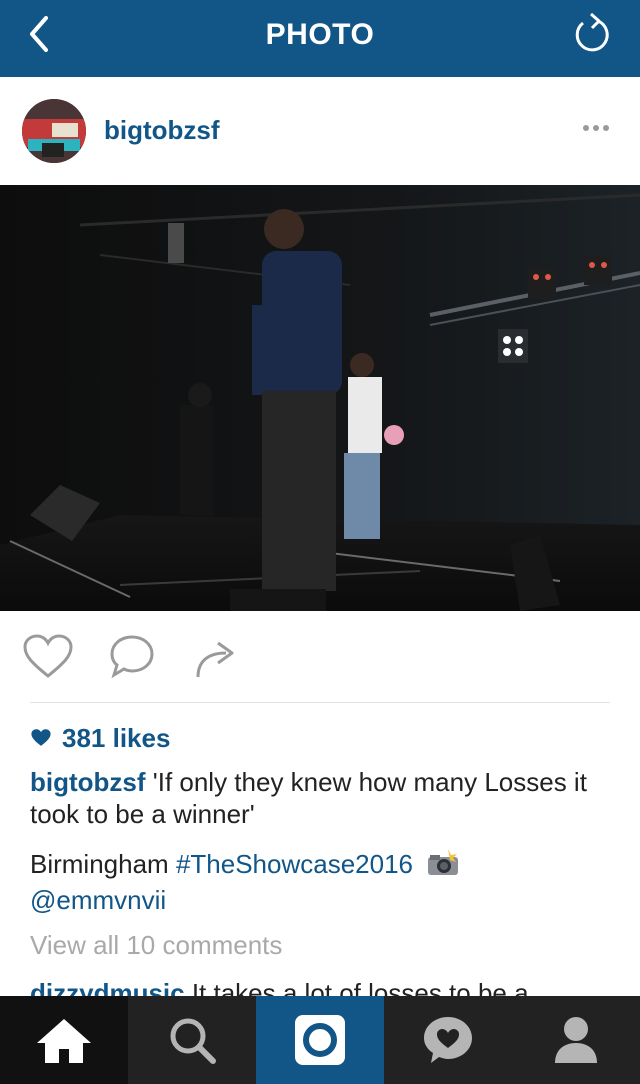 Image resolution: width=640 pixels, height=1084 pixels. I want to click on refresh-button, so click(592, 33).